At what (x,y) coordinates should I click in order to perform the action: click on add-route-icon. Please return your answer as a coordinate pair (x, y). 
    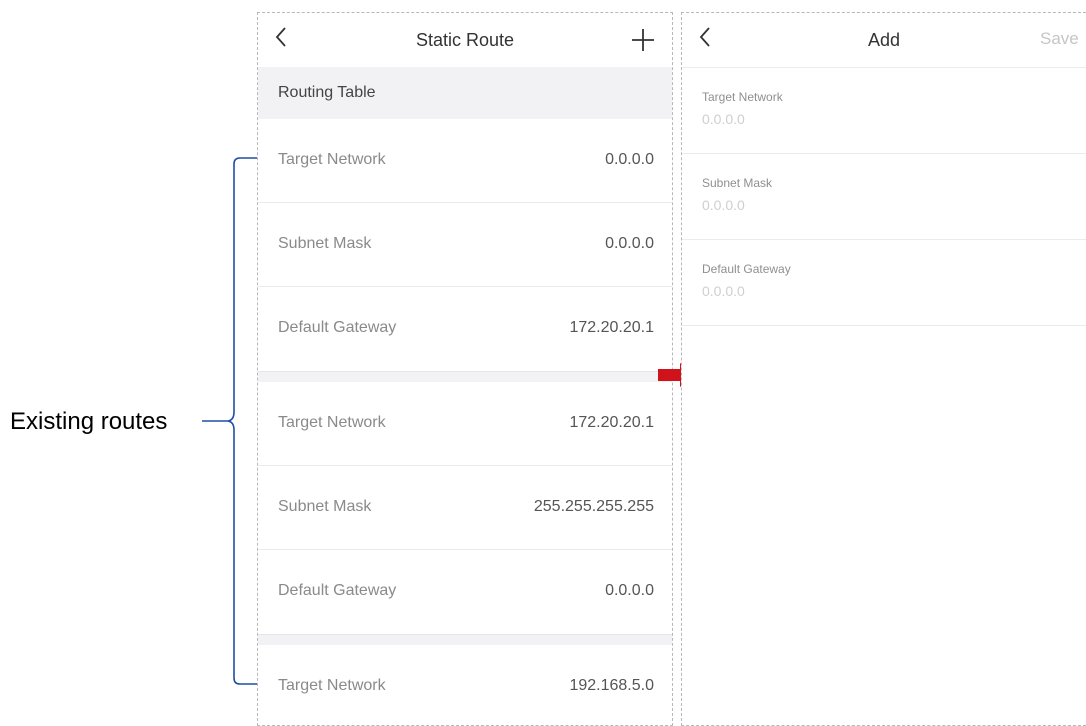
    Looking at the image, I should click on (643, 42).